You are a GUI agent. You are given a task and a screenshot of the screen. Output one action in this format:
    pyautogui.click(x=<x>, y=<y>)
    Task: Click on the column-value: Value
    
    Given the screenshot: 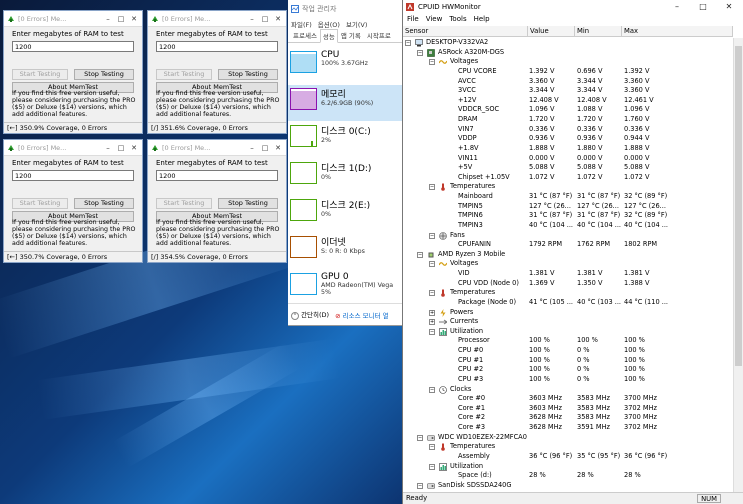 What is the action you would take?
    pyautogui.click(x=551, y=31)
    